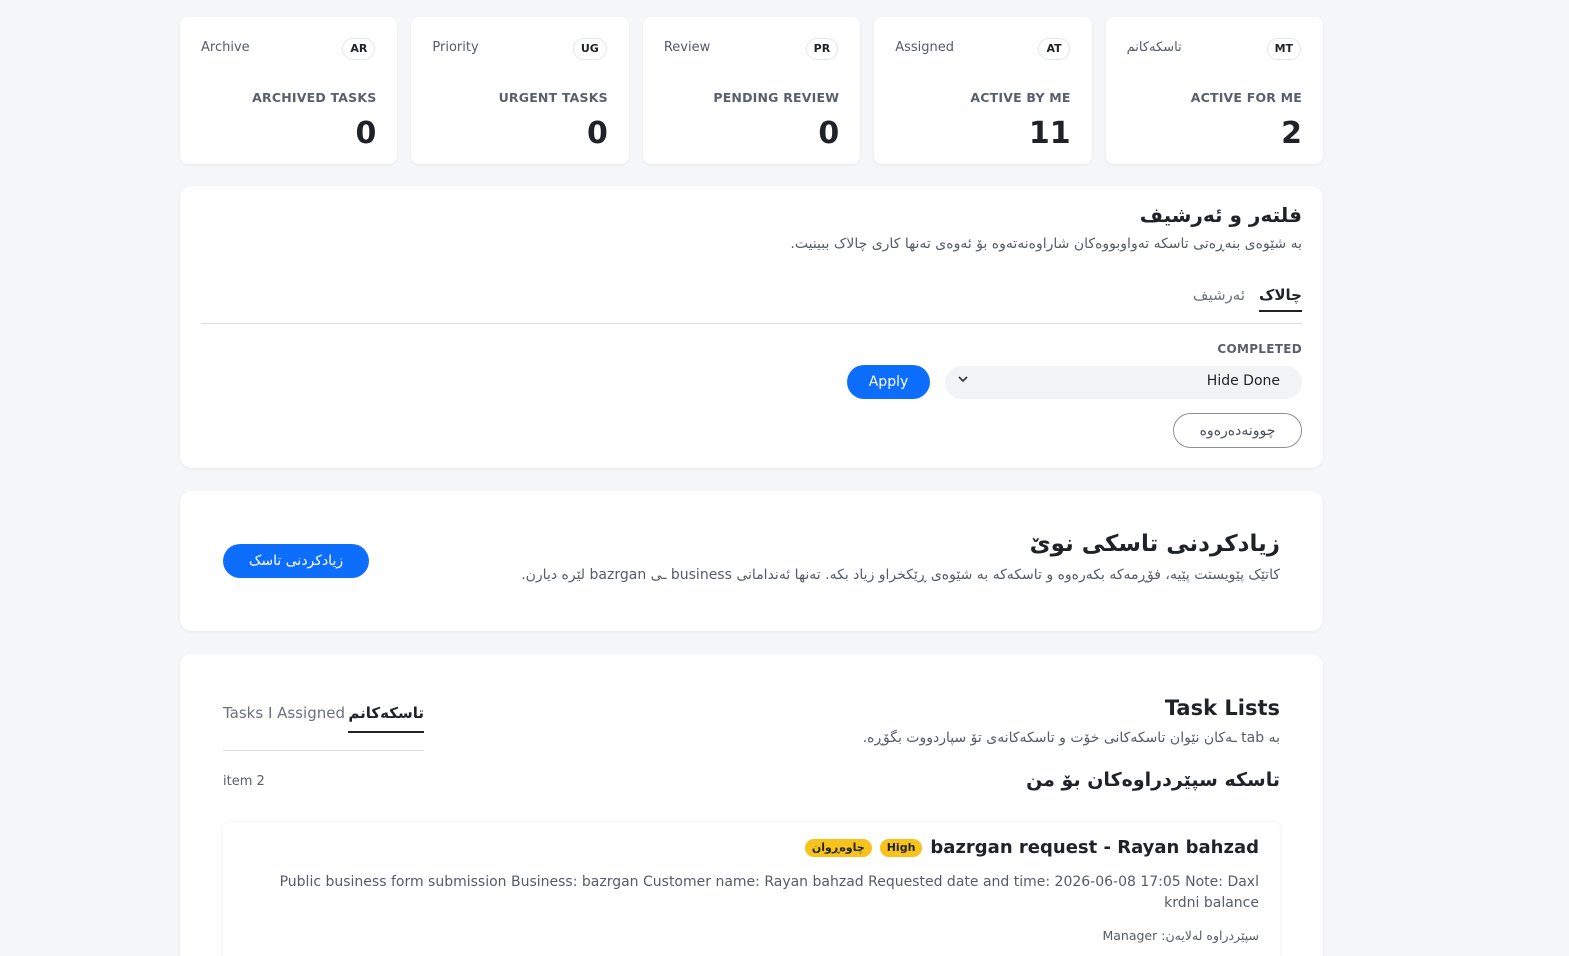 This screenshot has width=1569, height=956. I want to click on stat-label: Priority, so click(455, 47).